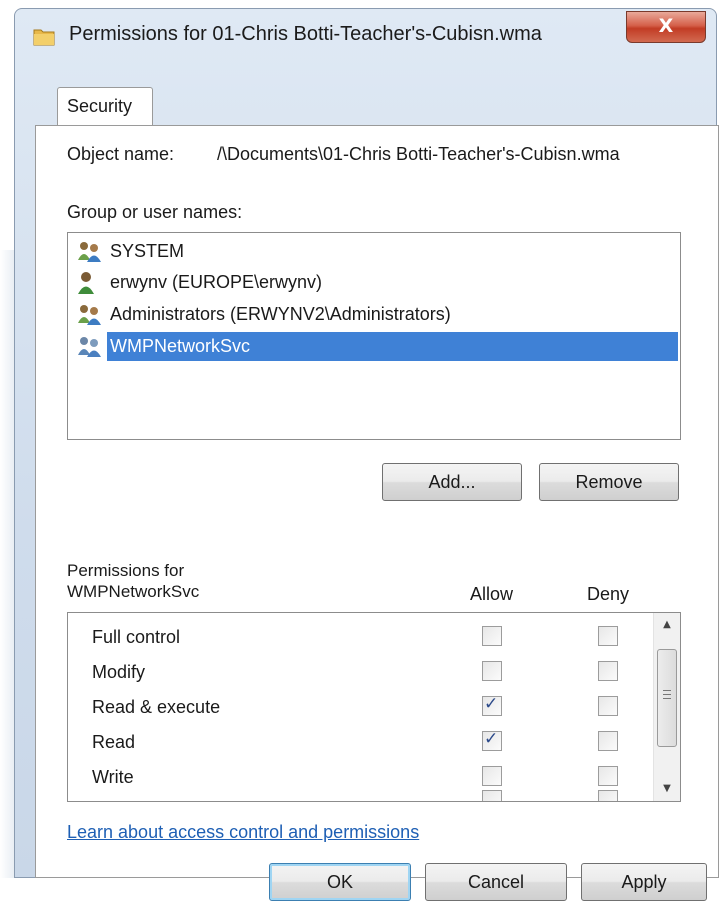 This screenshot has width=719, height=901. I want to click on scroll-up-icon: ▲, so click(667, 625).